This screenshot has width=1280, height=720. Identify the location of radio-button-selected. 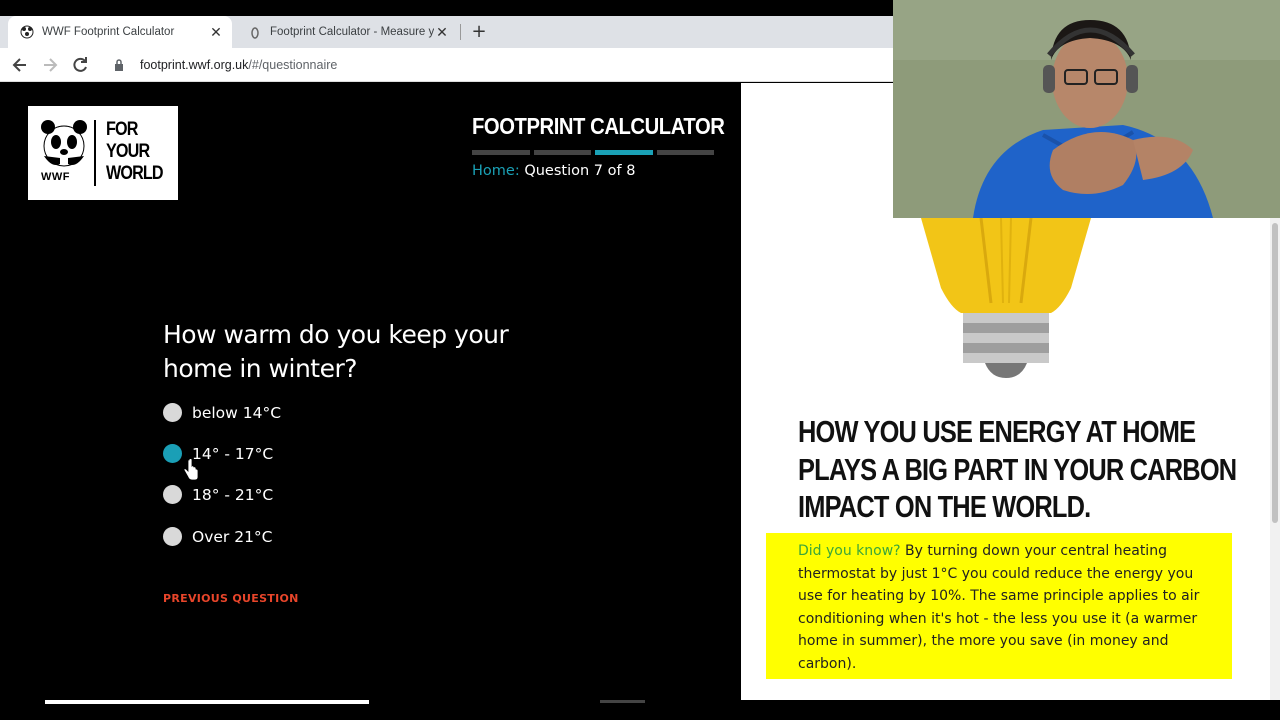
(172, 453).